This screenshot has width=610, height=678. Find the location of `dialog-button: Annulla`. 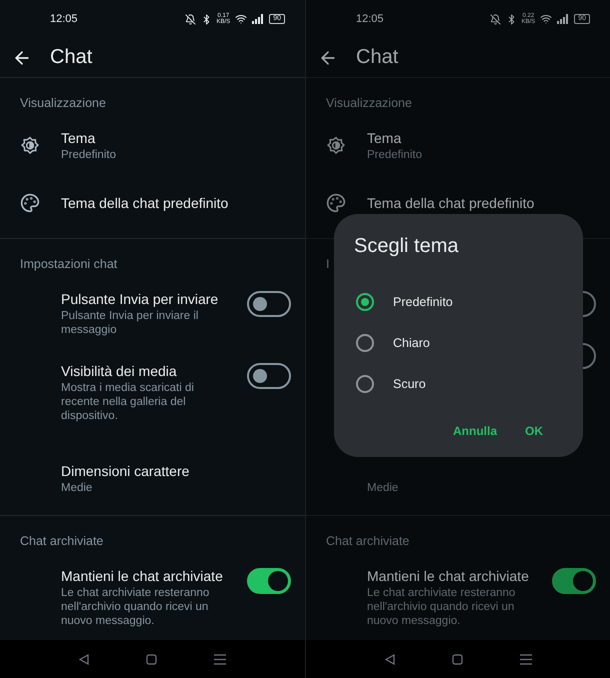

dialog-button: Annulla is located at coordinates (475, 431).